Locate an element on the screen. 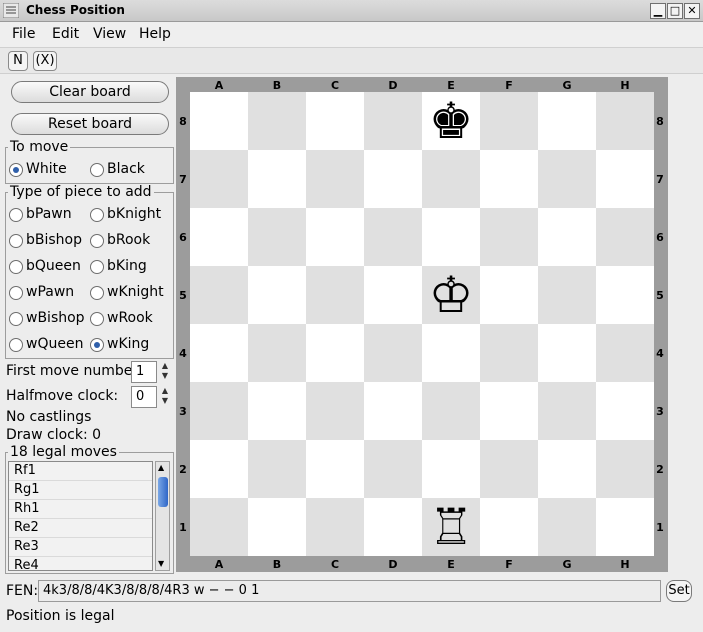  square-g3 is located at coordinates (567, 411).